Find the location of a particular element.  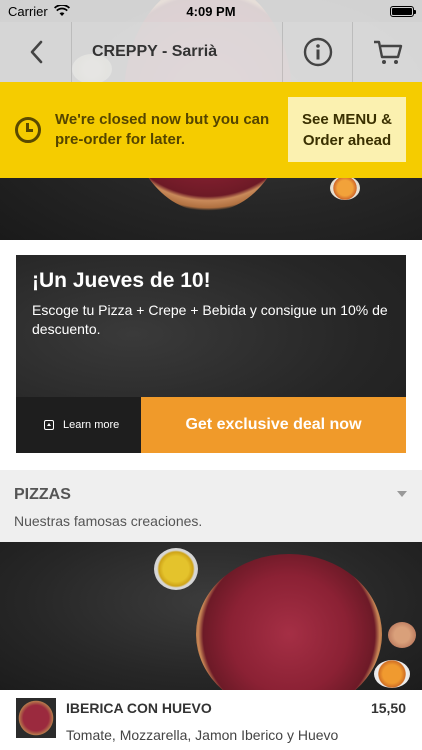

back-button is located at coordinates (36, 52).